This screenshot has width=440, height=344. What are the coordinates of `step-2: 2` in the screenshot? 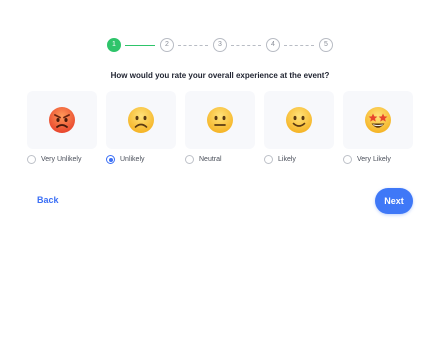 It's located at (167, 45).